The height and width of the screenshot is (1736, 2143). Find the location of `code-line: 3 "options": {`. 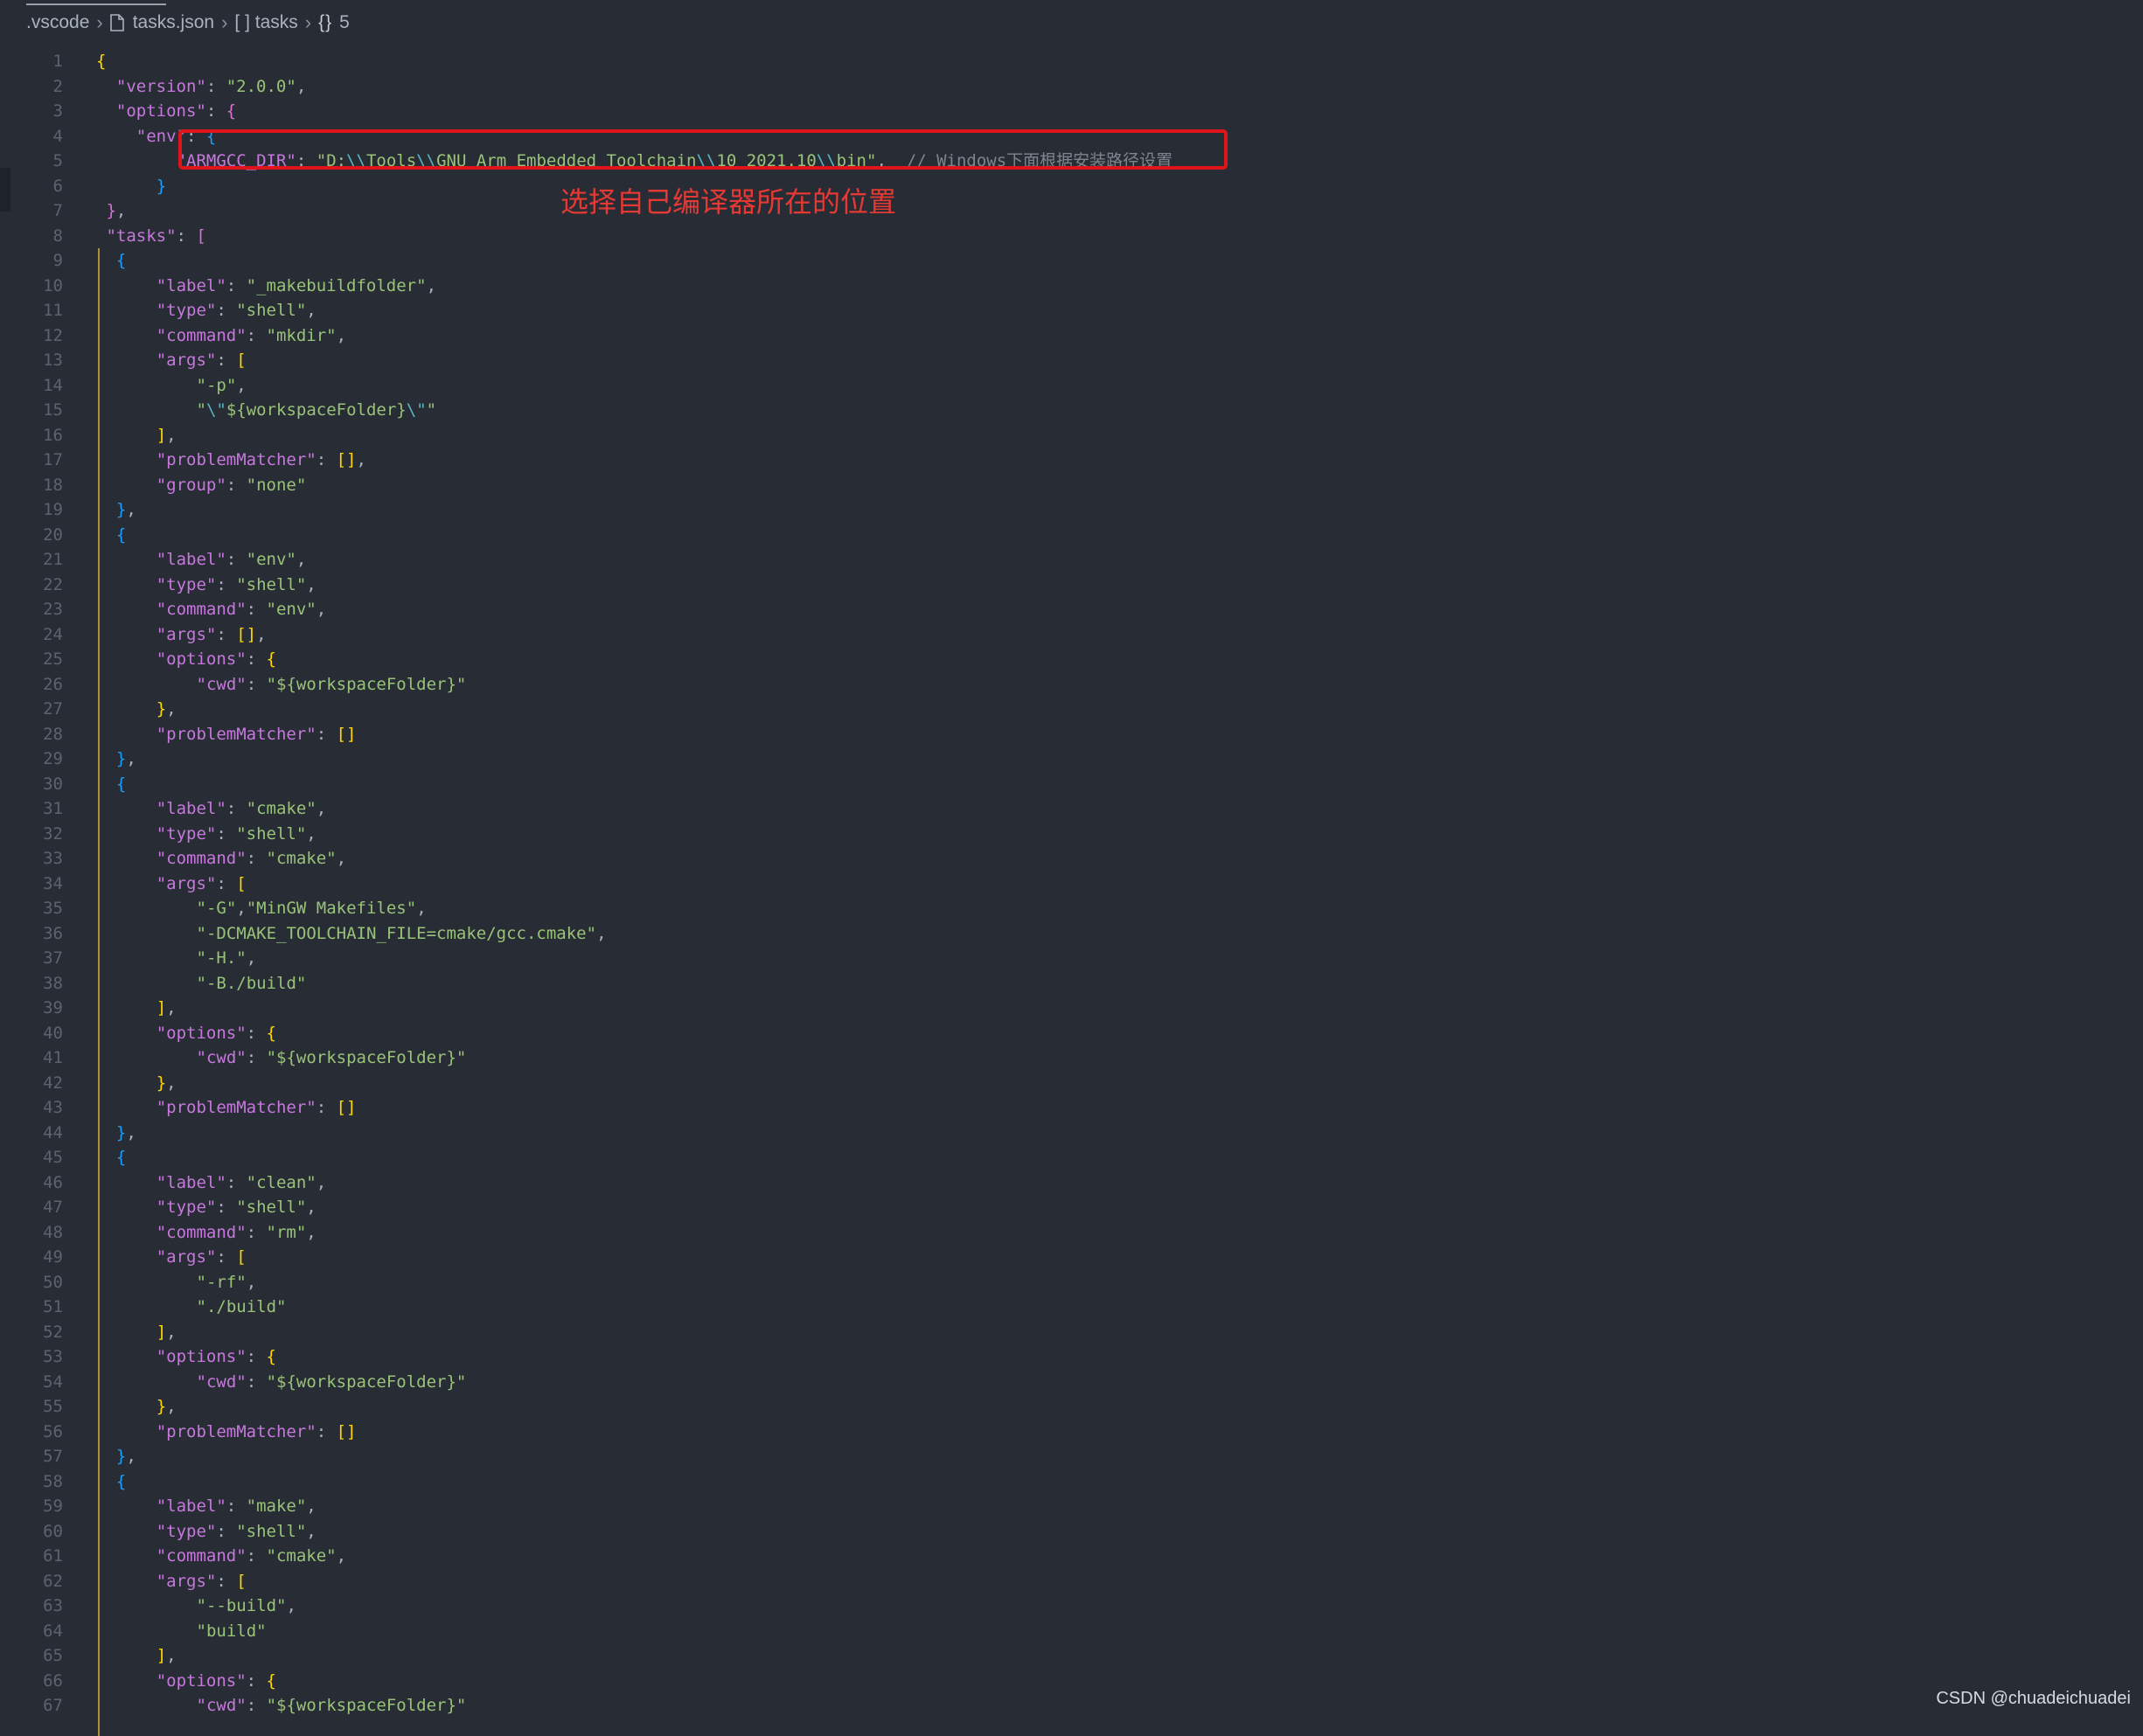

code-line: 3 "options": { is located at coordinates (1071, 111).